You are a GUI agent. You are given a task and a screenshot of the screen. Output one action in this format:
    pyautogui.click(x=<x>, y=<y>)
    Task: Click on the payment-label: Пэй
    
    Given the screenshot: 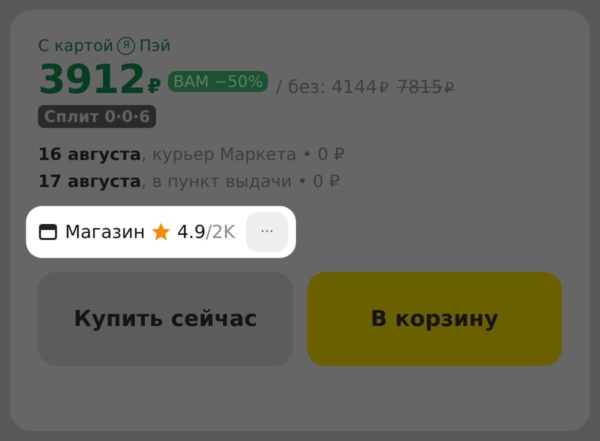 What is the action you would take?
    pyautogui.click(x=155, y=45)
    